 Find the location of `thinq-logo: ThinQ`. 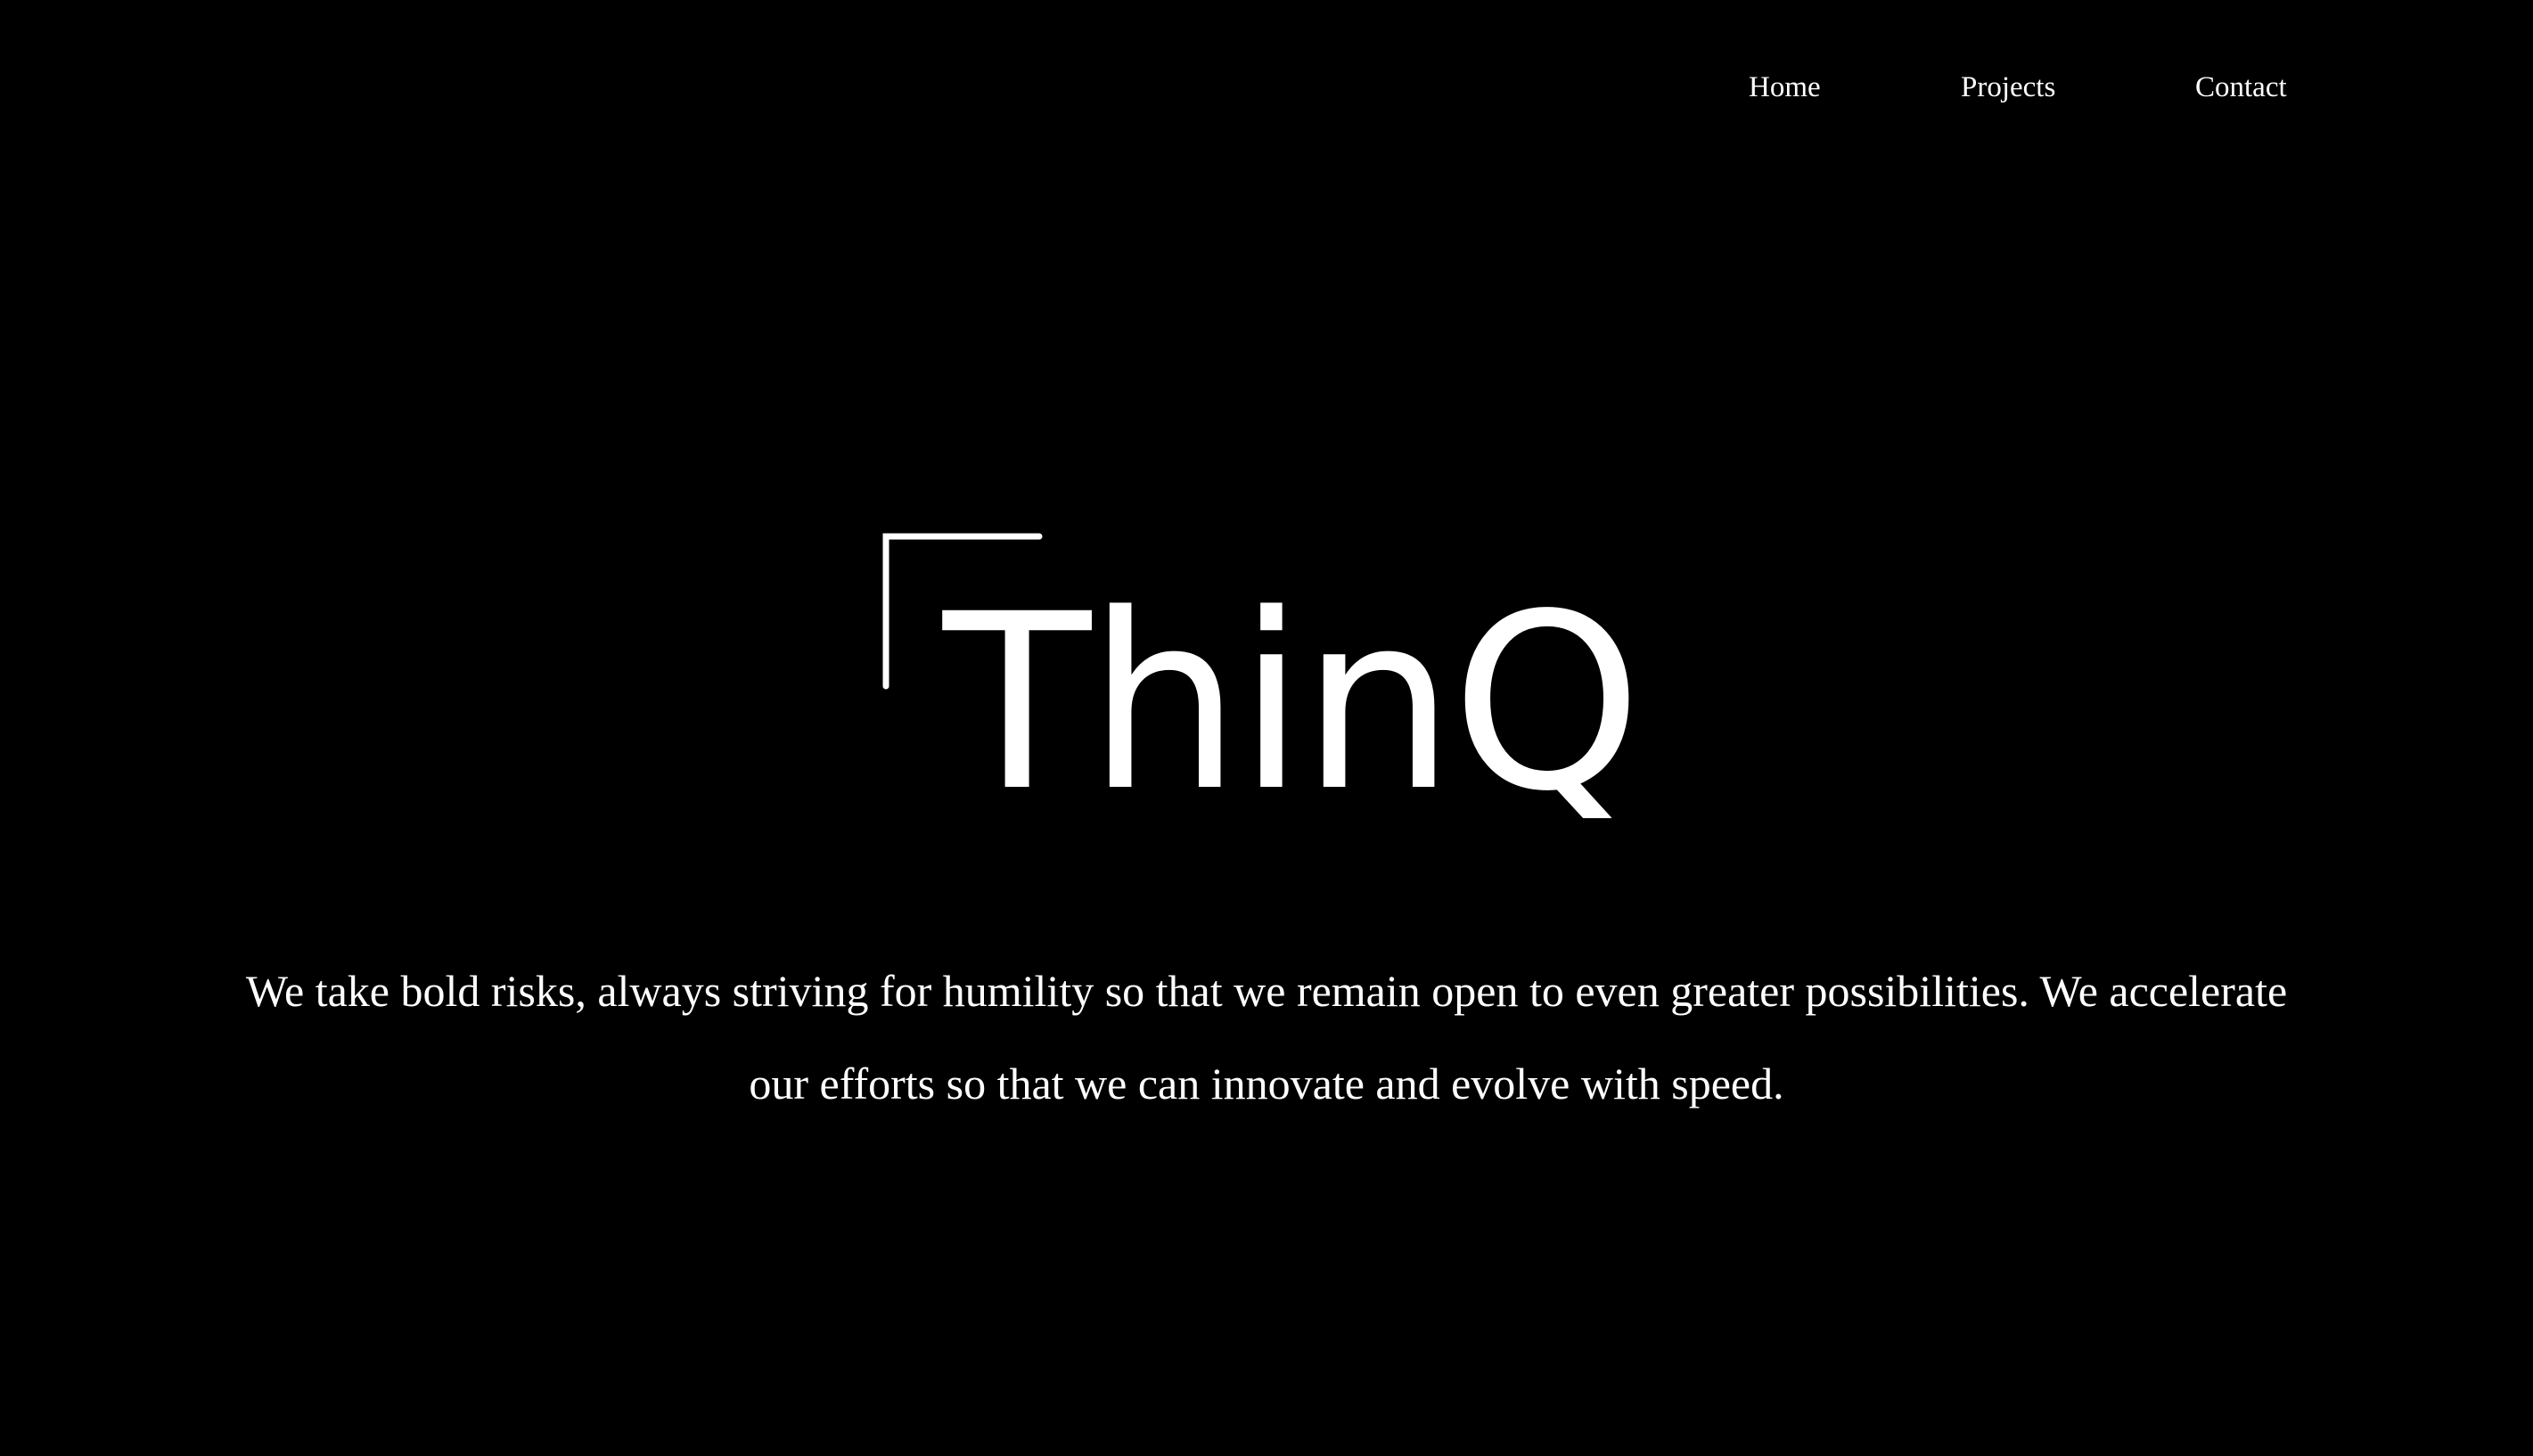

thinq-logo: ThinQ is located at coordinates (1262, 688).